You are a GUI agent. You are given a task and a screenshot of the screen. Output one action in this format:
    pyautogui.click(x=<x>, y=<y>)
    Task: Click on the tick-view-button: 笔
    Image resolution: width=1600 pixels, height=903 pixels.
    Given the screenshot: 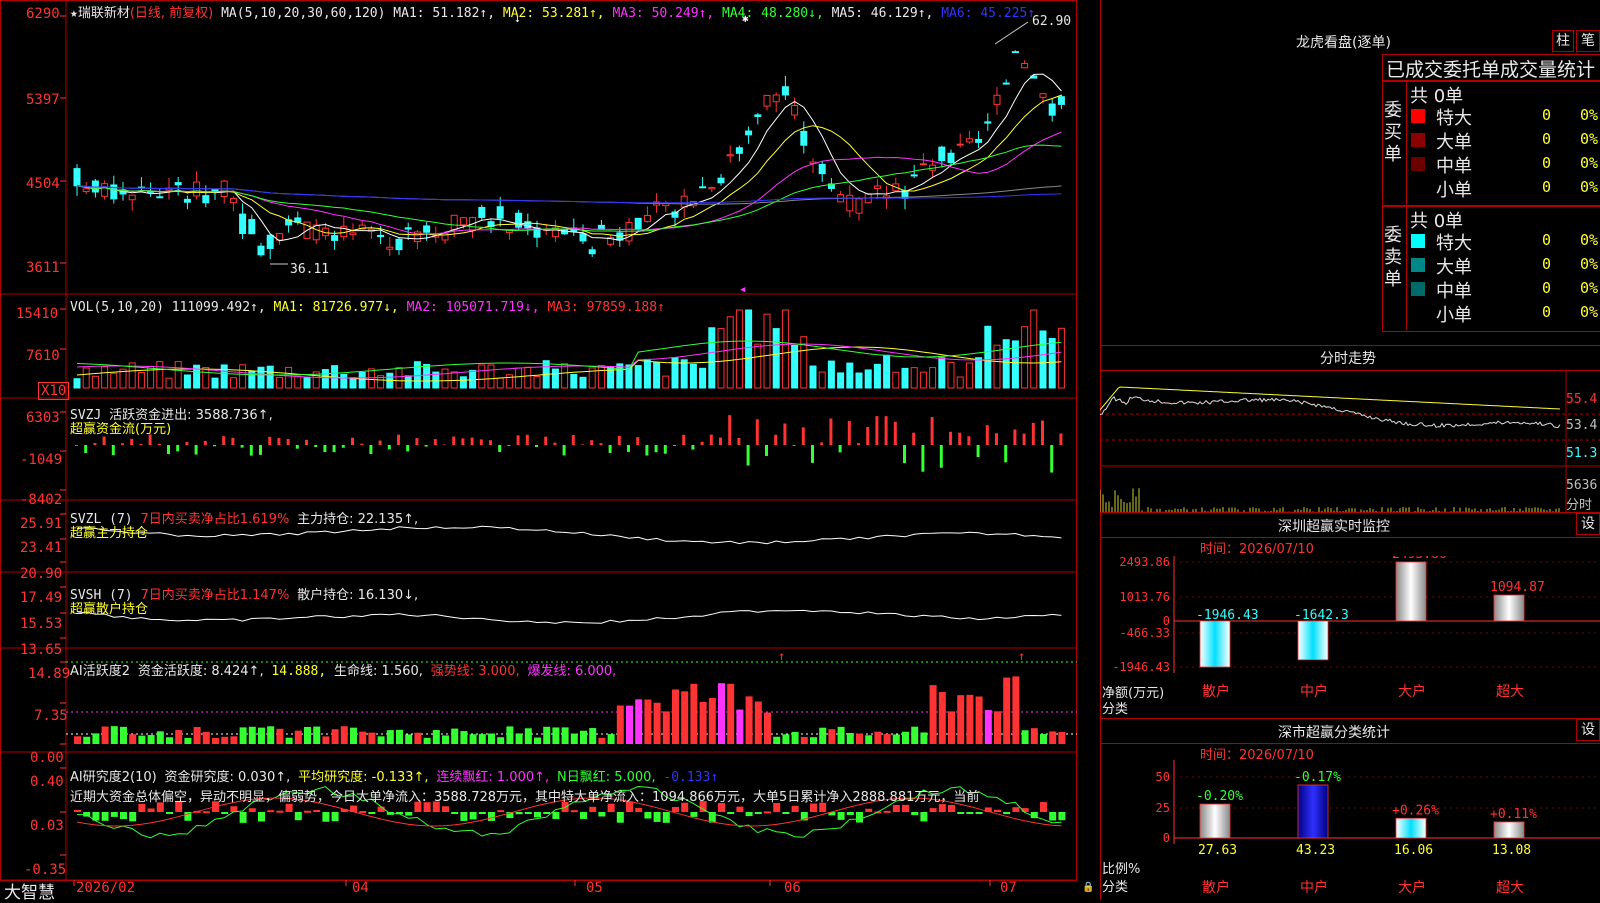 What is the action you would take?
    pyautogui.click(x=1588, y=41)
    